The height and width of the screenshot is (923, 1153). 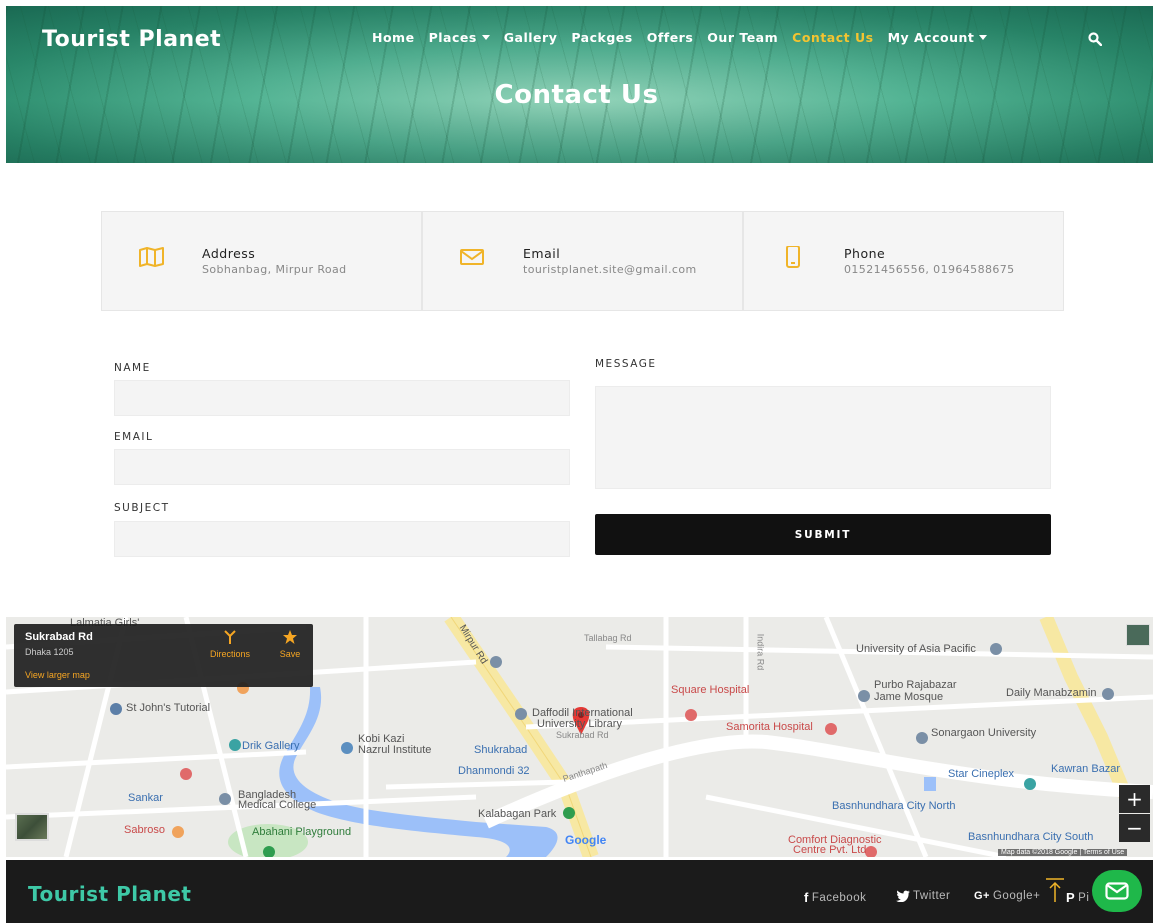 What do you see at coordinates (452, 37) in the screenshot?
I see `nav-places-label: Places` at bounding box center [452, 37].